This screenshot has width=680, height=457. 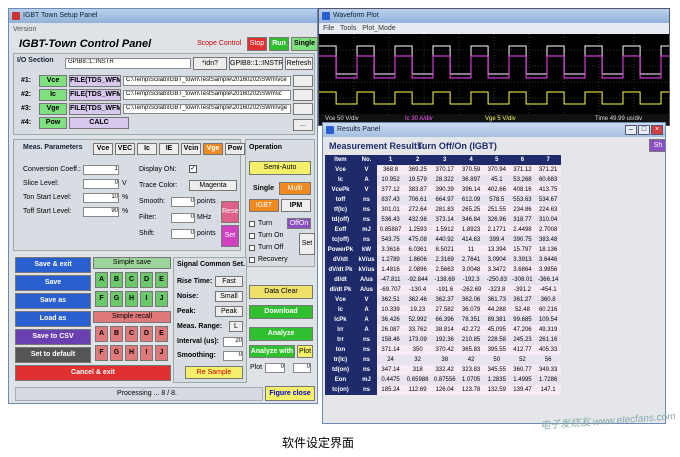 What do you see at coordinates (213, 185) in the screenshot?
I see `trace-color-select: Magenta` at bounding box center [213, 185].